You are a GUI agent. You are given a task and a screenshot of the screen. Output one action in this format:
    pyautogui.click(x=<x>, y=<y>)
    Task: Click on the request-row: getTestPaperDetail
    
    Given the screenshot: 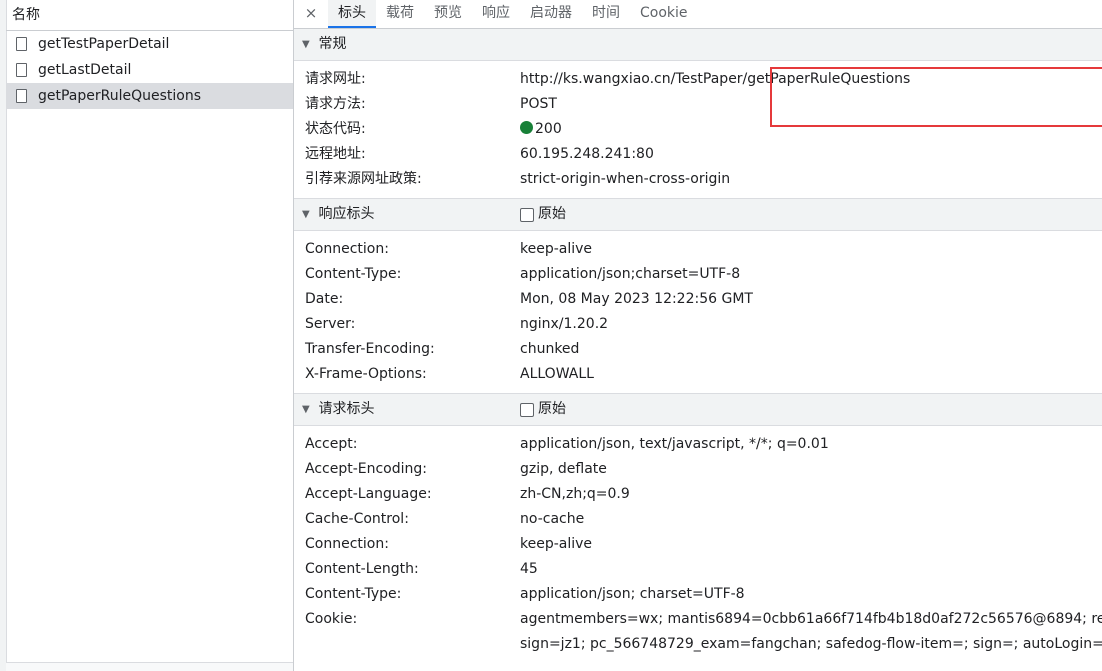 What is the action you would take?
    pyautogui.click(x=149, y=44)
    